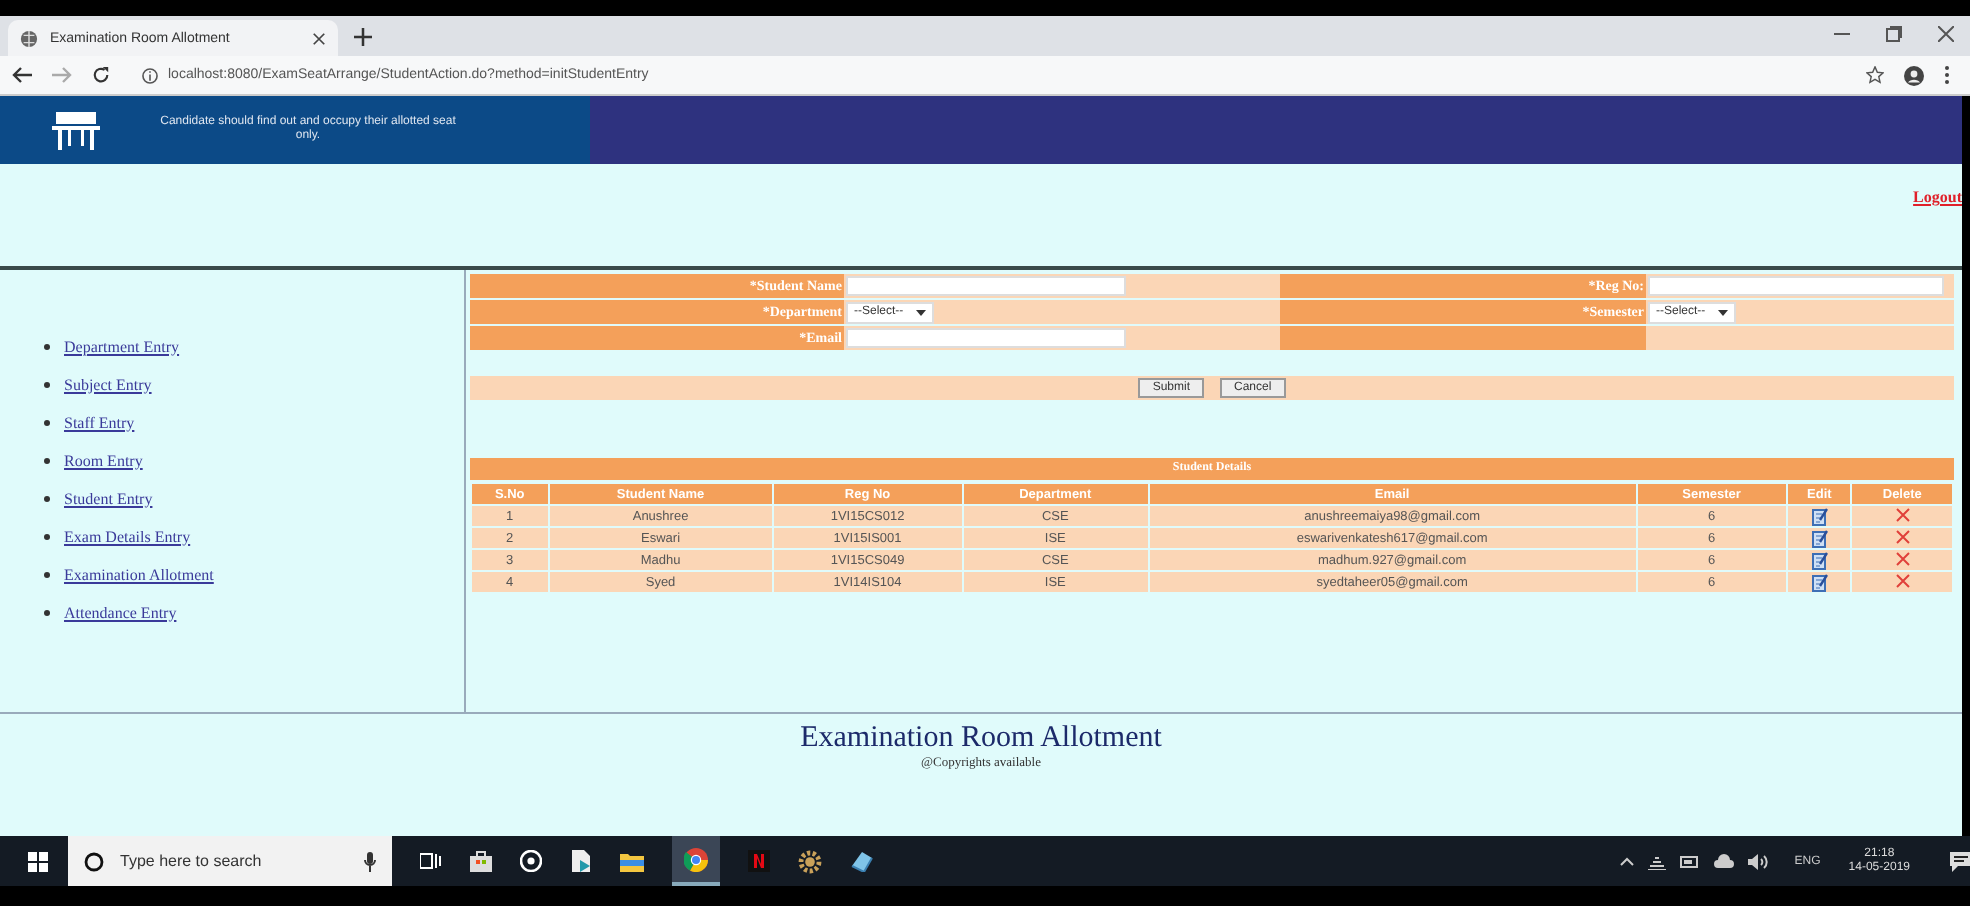 The width and height of the screenshot is (1970, 906). I want to click on restore-icon, so click(1894, 34).